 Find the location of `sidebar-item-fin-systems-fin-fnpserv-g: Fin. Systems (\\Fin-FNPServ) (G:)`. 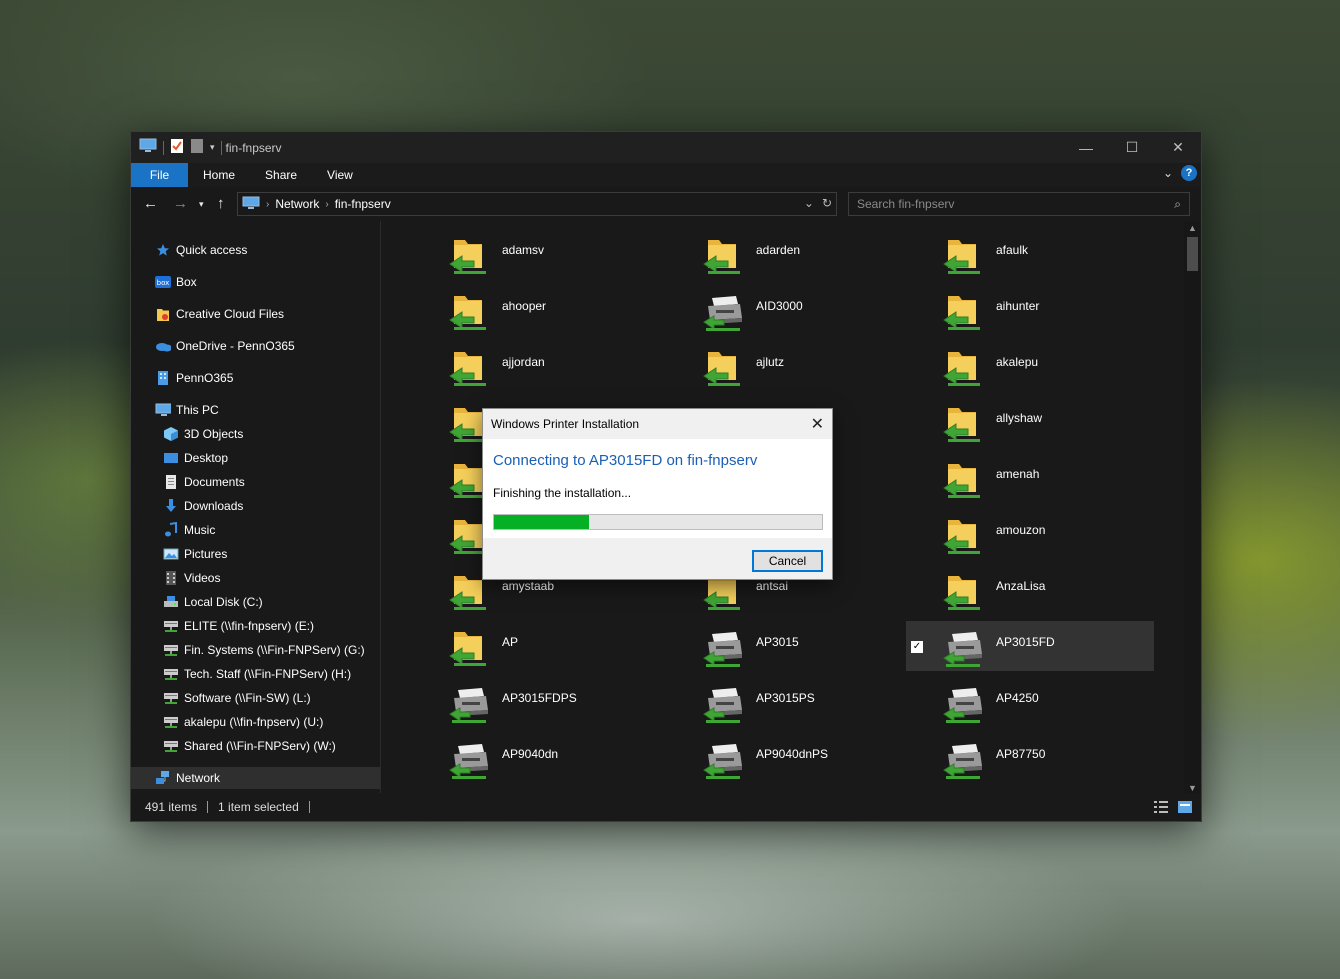

sidebar-item-fin-systems-fin-fnpserv-g: Fin. Systems (\\Fin-FNPServ) (G:) is located at coordinates (255, 650).